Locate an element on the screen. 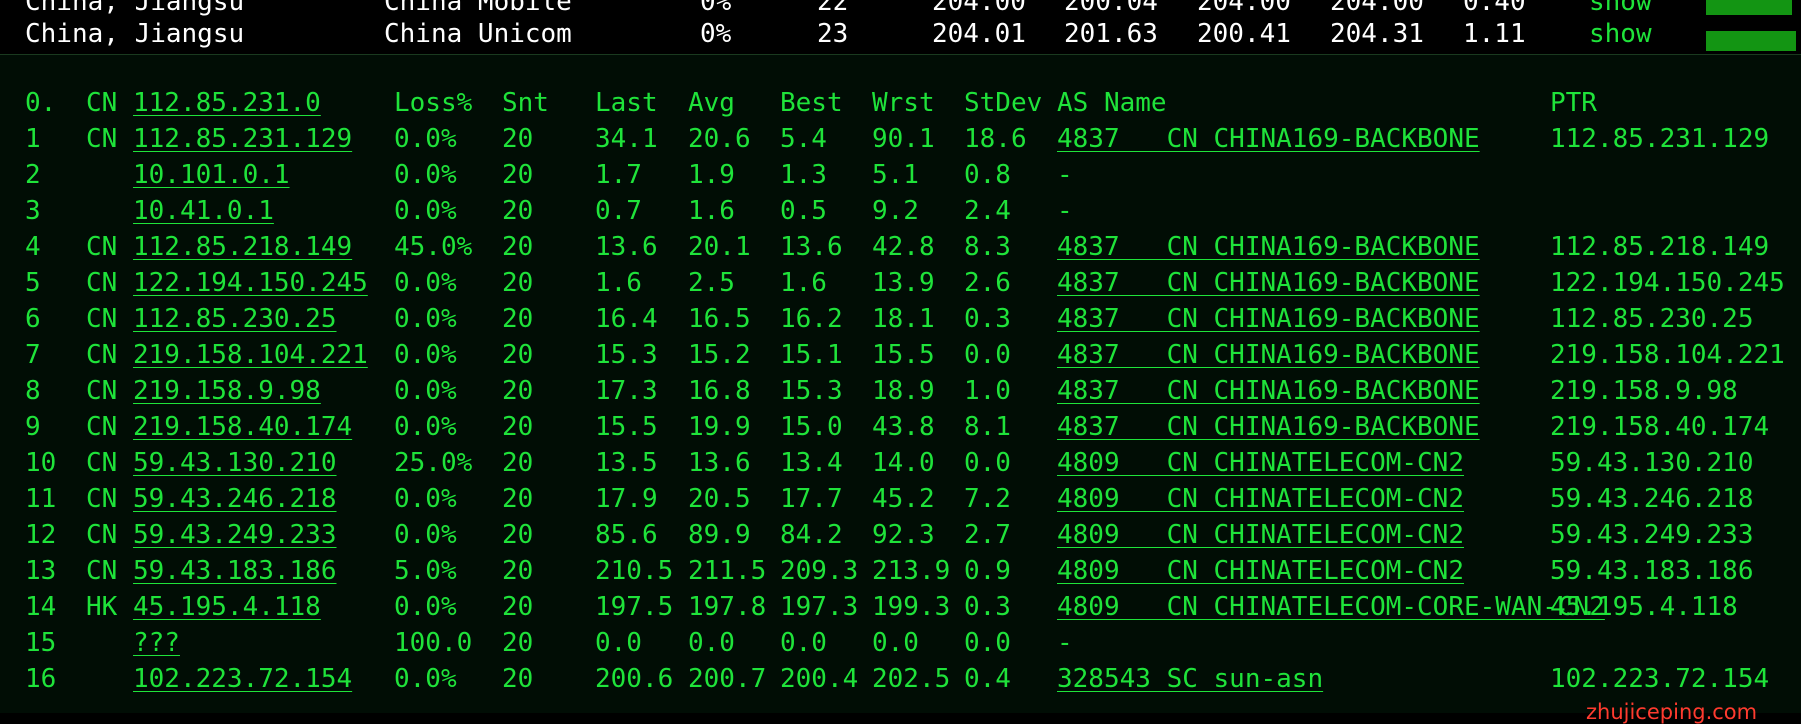 This screenshot has width=1801, height=724. as-name-link: 4809 CN CHINATELECOM-CORE-WAN-CN2 is located at coordinates (1331, 607).